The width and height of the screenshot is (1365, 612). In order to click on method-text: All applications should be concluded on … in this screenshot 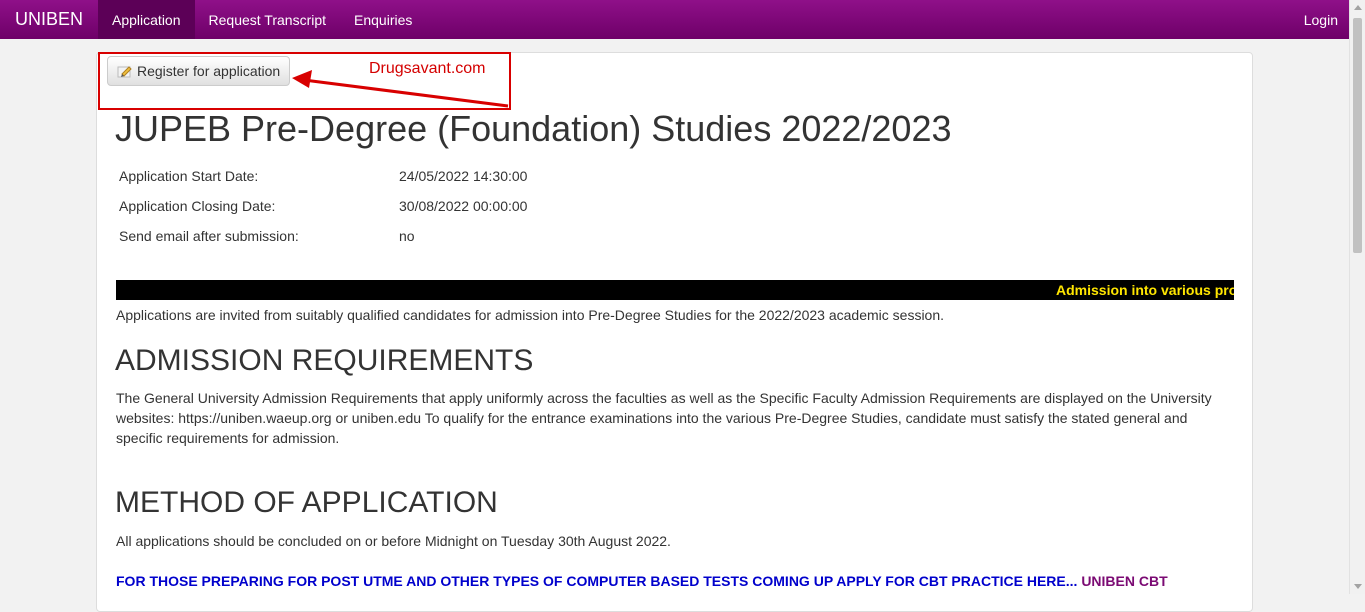, I will do `click(393, 541)`.